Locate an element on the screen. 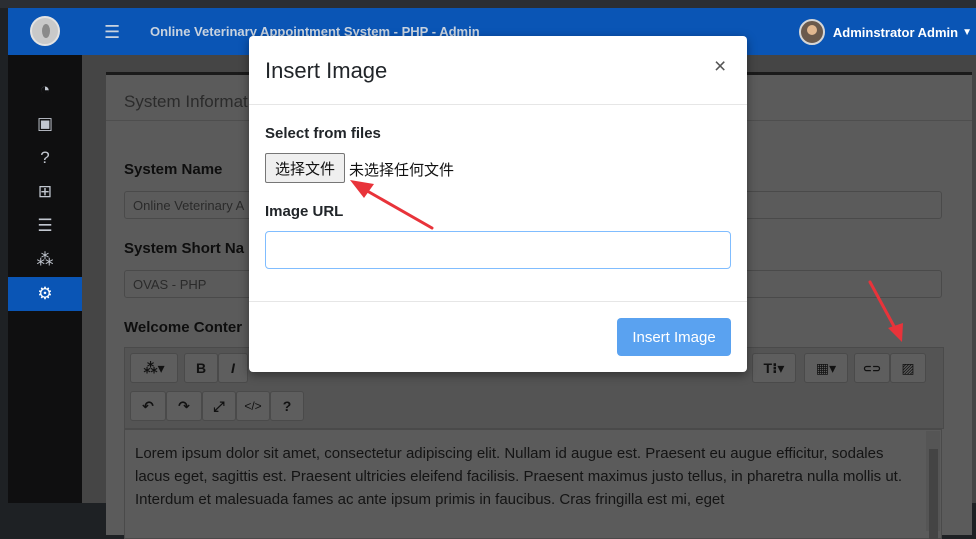 The height and width of the screenshot is (539, 976). annotation-arrow-picture is located at coordinates (885, 311).